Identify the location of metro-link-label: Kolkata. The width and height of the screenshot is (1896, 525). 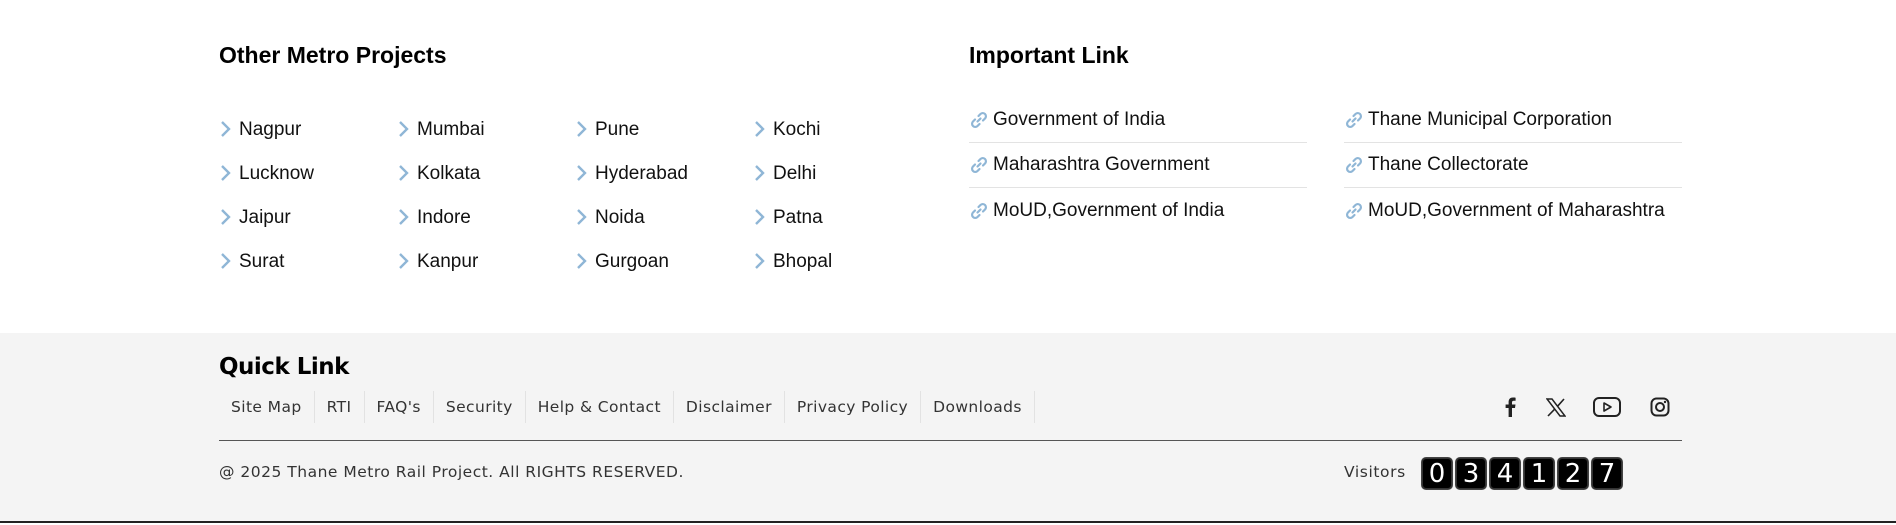
(449, 173).